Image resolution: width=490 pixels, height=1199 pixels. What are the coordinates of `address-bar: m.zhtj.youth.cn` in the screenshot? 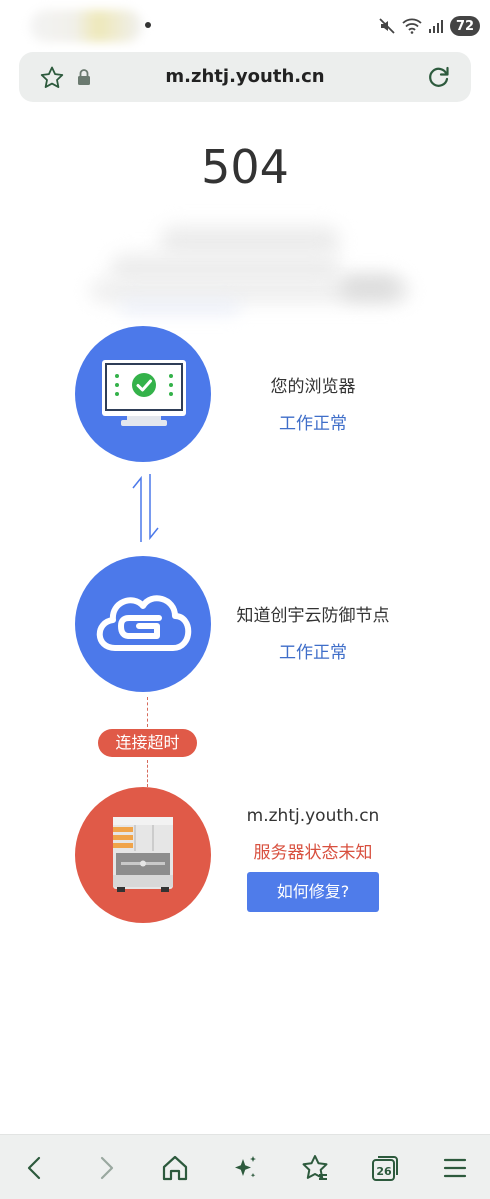 It's located at (245, 77).